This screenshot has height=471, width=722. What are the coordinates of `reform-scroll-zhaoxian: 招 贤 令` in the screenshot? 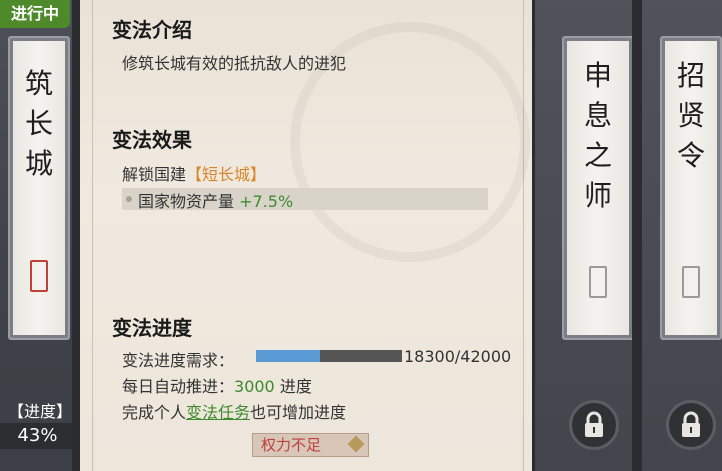 It's located at (691, 188).